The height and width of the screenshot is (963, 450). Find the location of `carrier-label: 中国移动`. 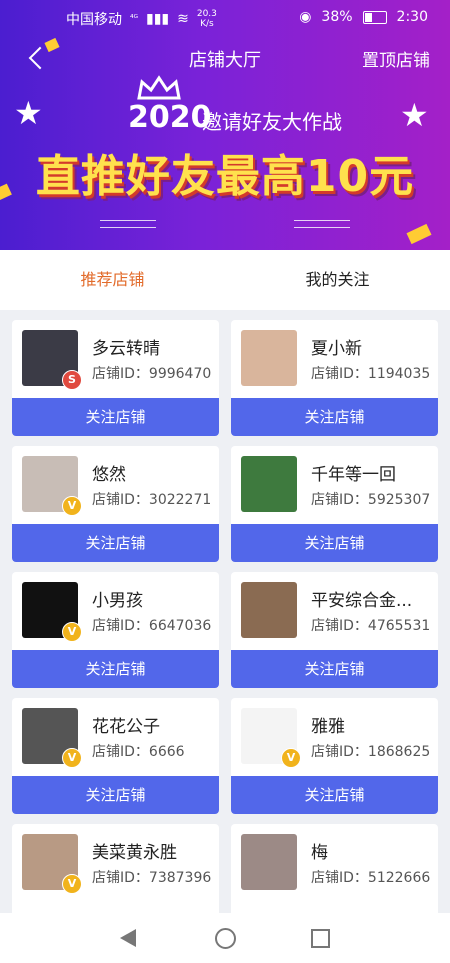

carrier-label: 中国移动 is located at coordinates (94, 20).